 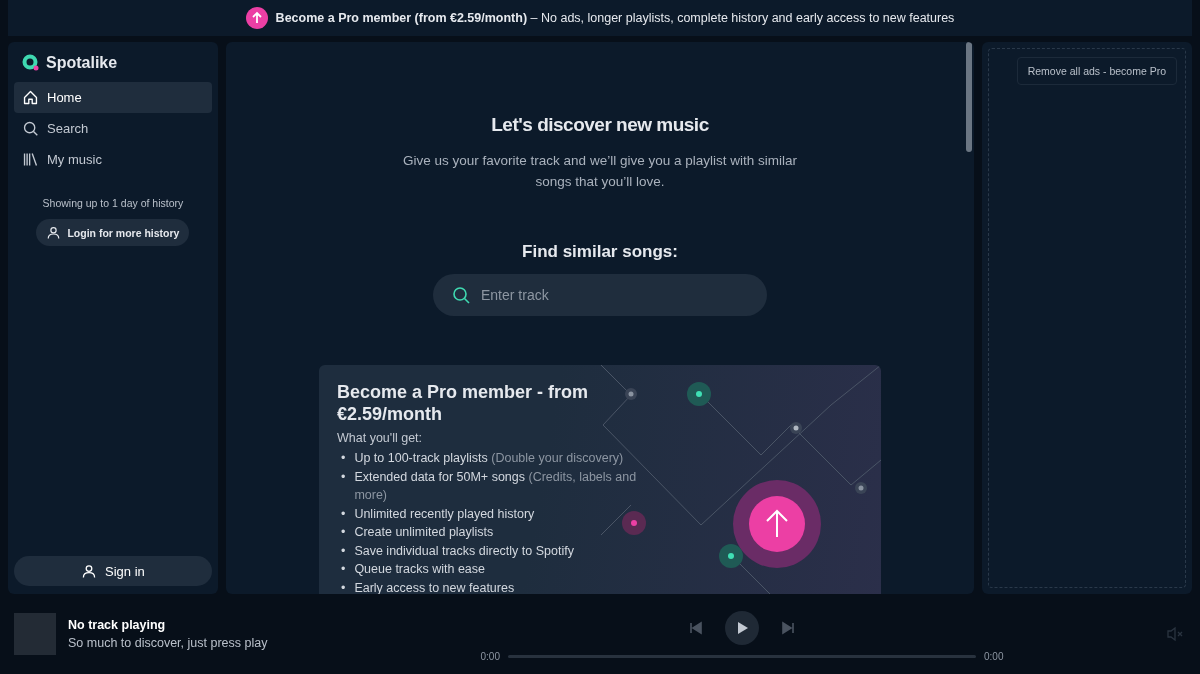 I want to click on login-button: Login for more history, so click(x=113, y=232).